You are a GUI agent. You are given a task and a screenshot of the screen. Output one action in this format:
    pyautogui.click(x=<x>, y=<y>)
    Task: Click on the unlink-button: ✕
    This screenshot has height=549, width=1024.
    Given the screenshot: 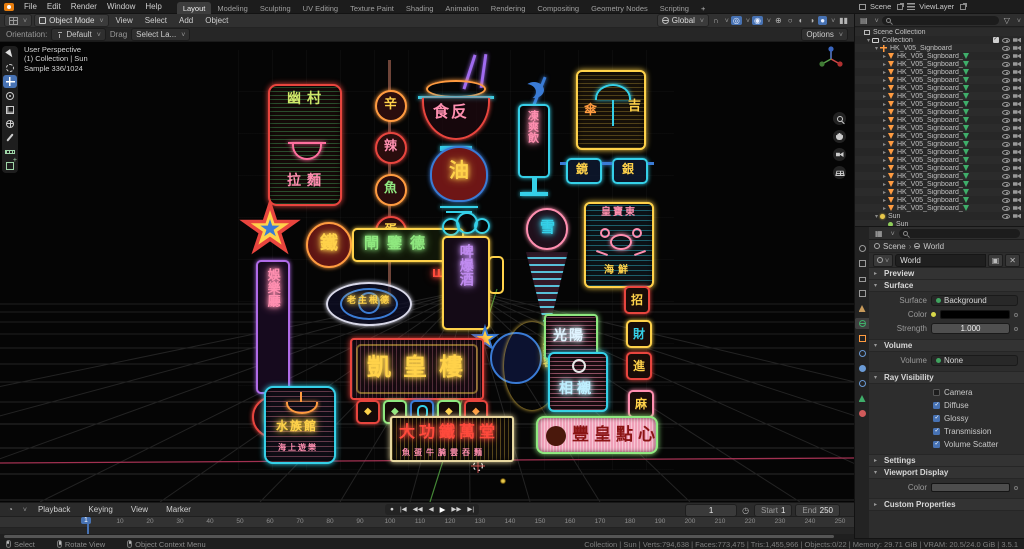 What is the action you would take?
    pyautogui.click(x=1012, y=260)
    